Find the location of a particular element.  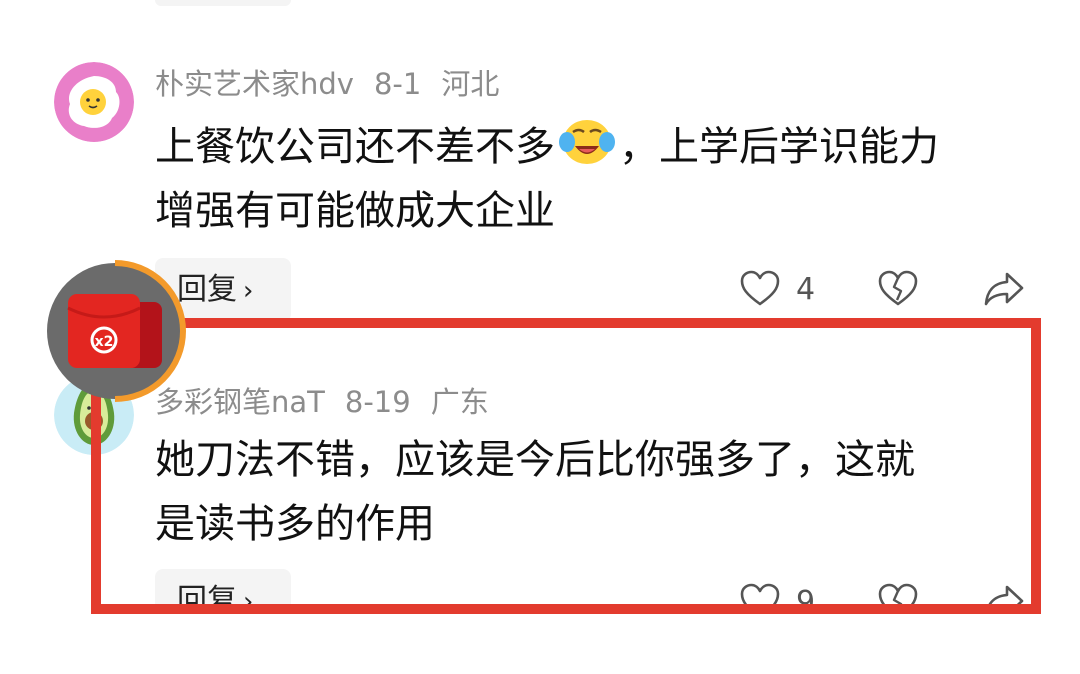

comment-text: 她刀法不错，应该是今后比你强多了，这就 是读书多的作用 is located at coordinates (535, 492).